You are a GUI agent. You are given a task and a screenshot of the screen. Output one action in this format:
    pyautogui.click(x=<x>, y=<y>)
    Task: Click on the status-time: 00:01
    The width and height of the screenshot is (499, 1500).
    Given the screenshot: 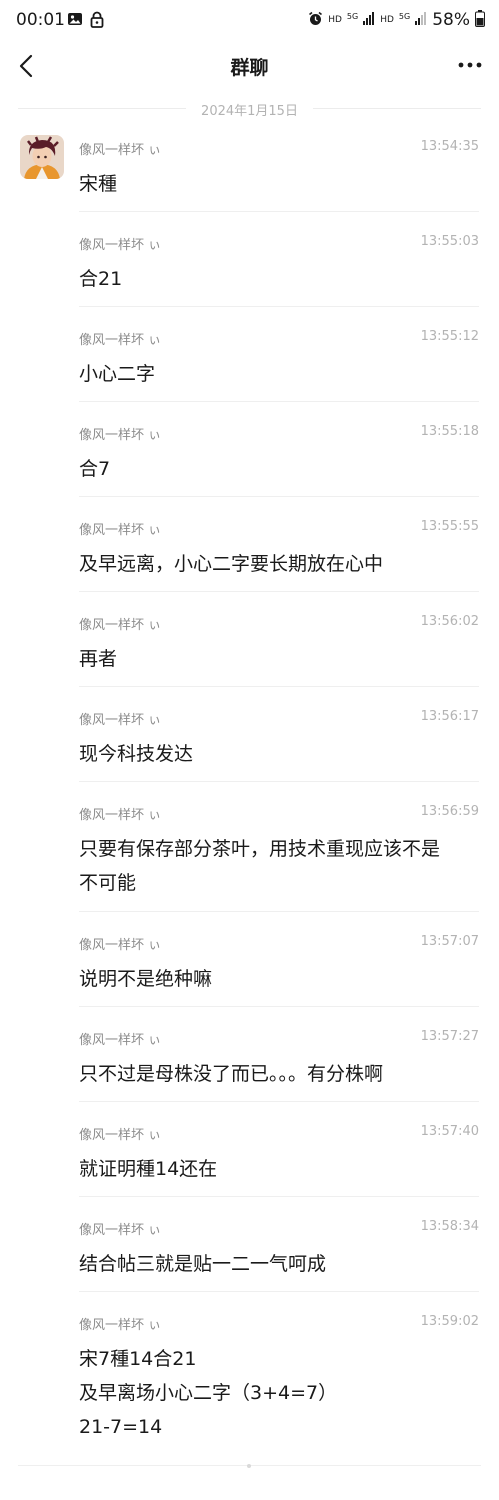 What is the action you would take?
    pyautogui.click(x=40, y=20)
    